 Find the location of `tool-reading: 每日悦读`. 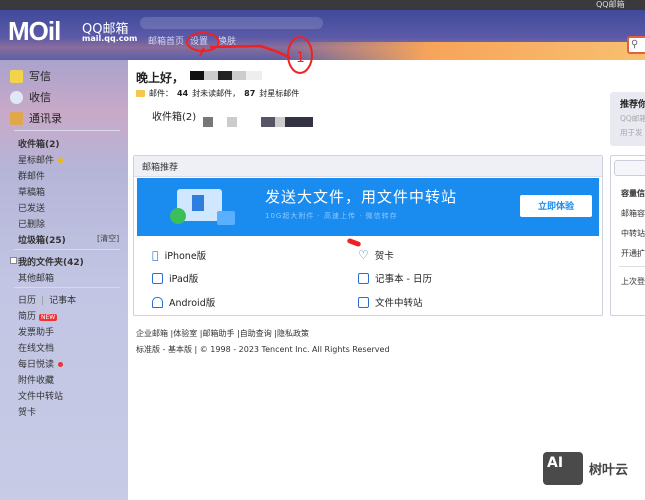

tool-reading: 每日悦读 is located at coordinates (41, 363).